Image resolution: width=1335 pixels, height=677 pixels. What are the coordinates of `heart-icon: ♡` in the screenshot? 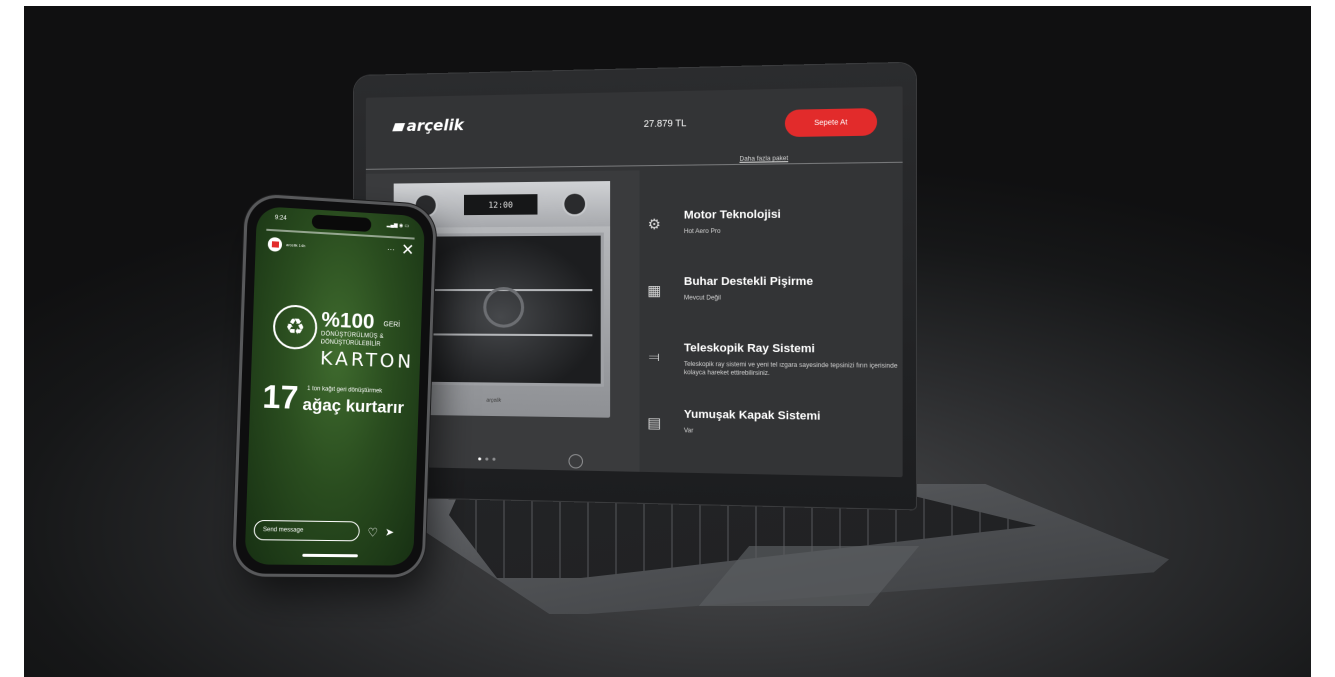 It's located at (372, 533).